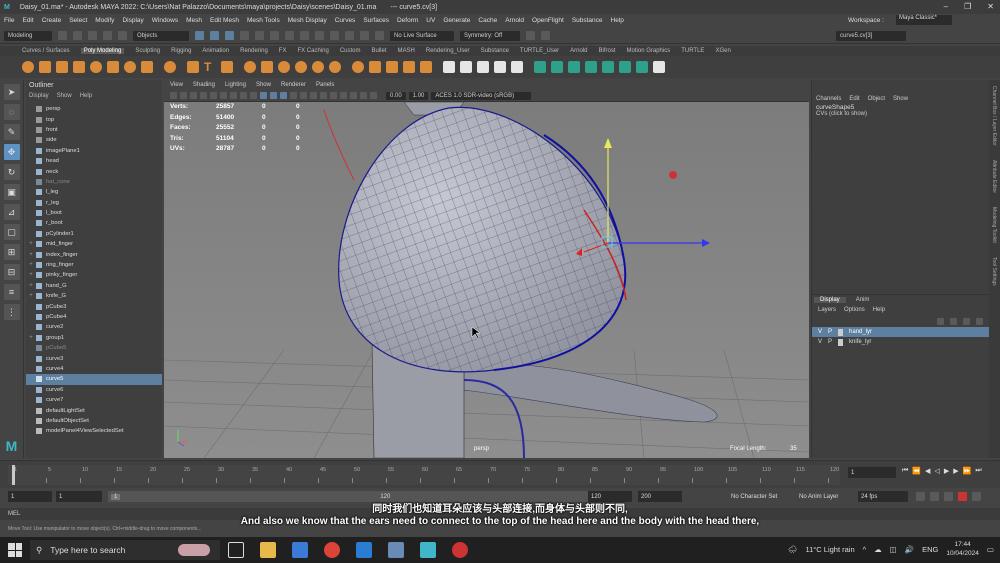  What do you see at coordinates (94, 390) in the screenshot?
I see `outliner-item-curve6: curve6` at bounding box center [94, 390].